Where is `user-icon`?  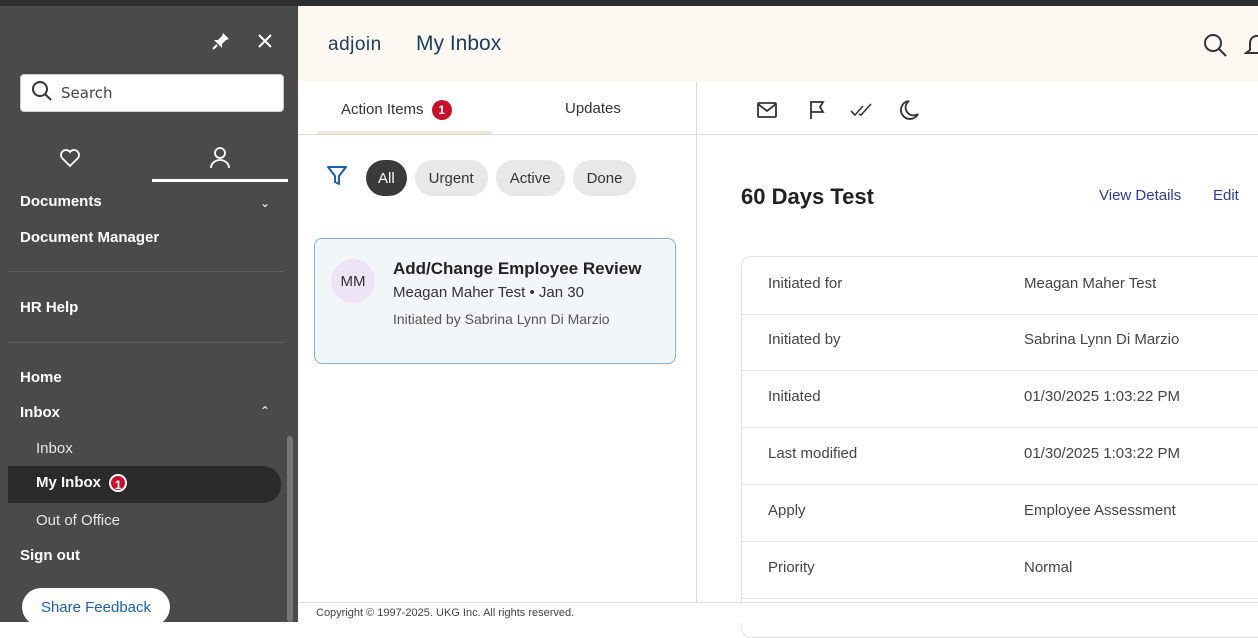 user-icon is located at coordinates (220, 160).